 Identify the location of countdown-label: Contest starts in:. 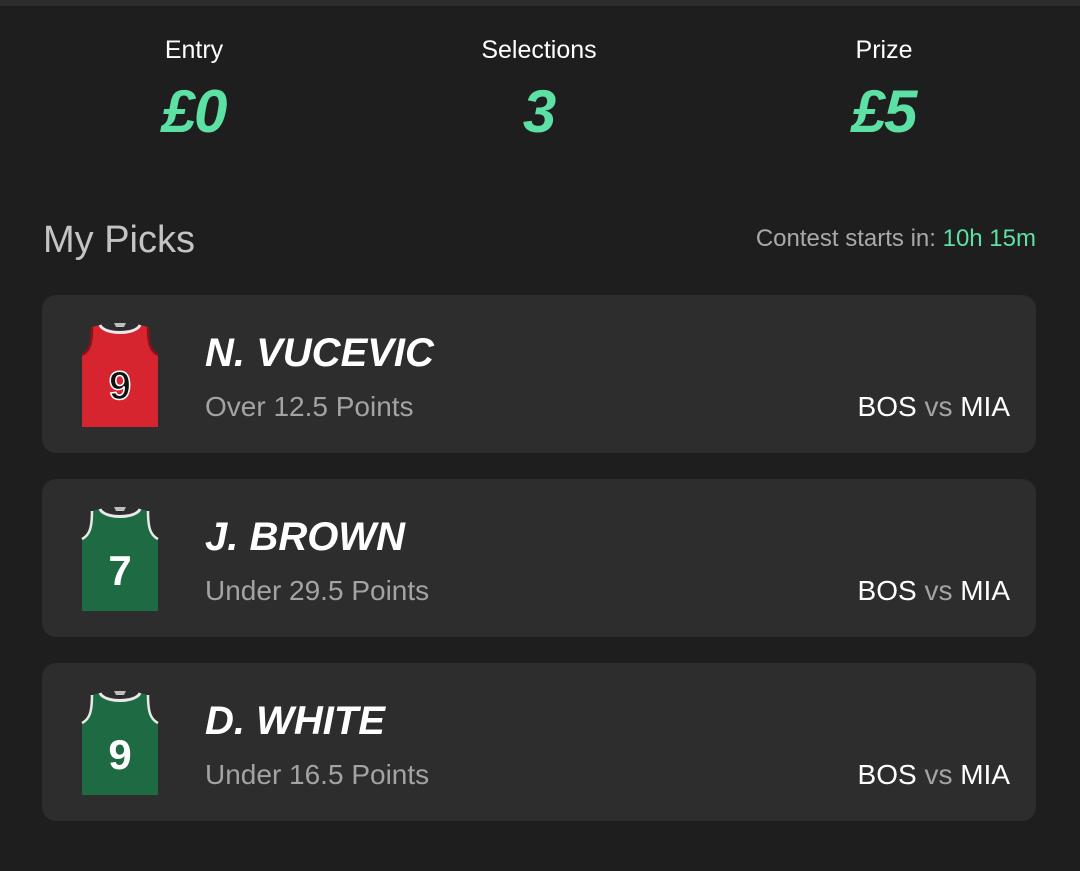
(845, 238).